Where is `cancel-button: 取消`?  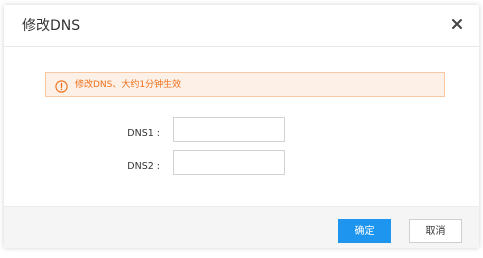
cancel-button: 取消 is located at coordinates (435, 231).